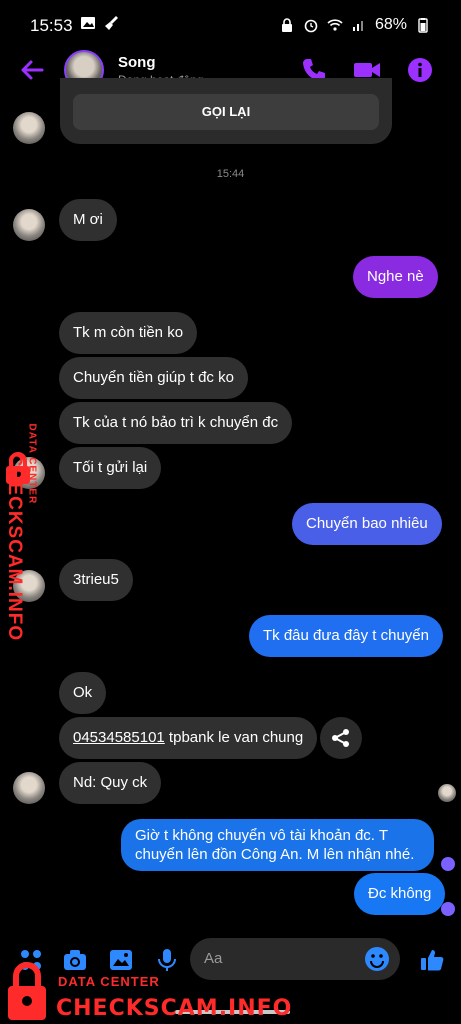 Image resolution: width=461 pixels, height=1024 pixels. What do you see at coordinates (230, 174) in the screenshot?
I see `message-timestamp: 15:44` at bounding box center [230, 174].